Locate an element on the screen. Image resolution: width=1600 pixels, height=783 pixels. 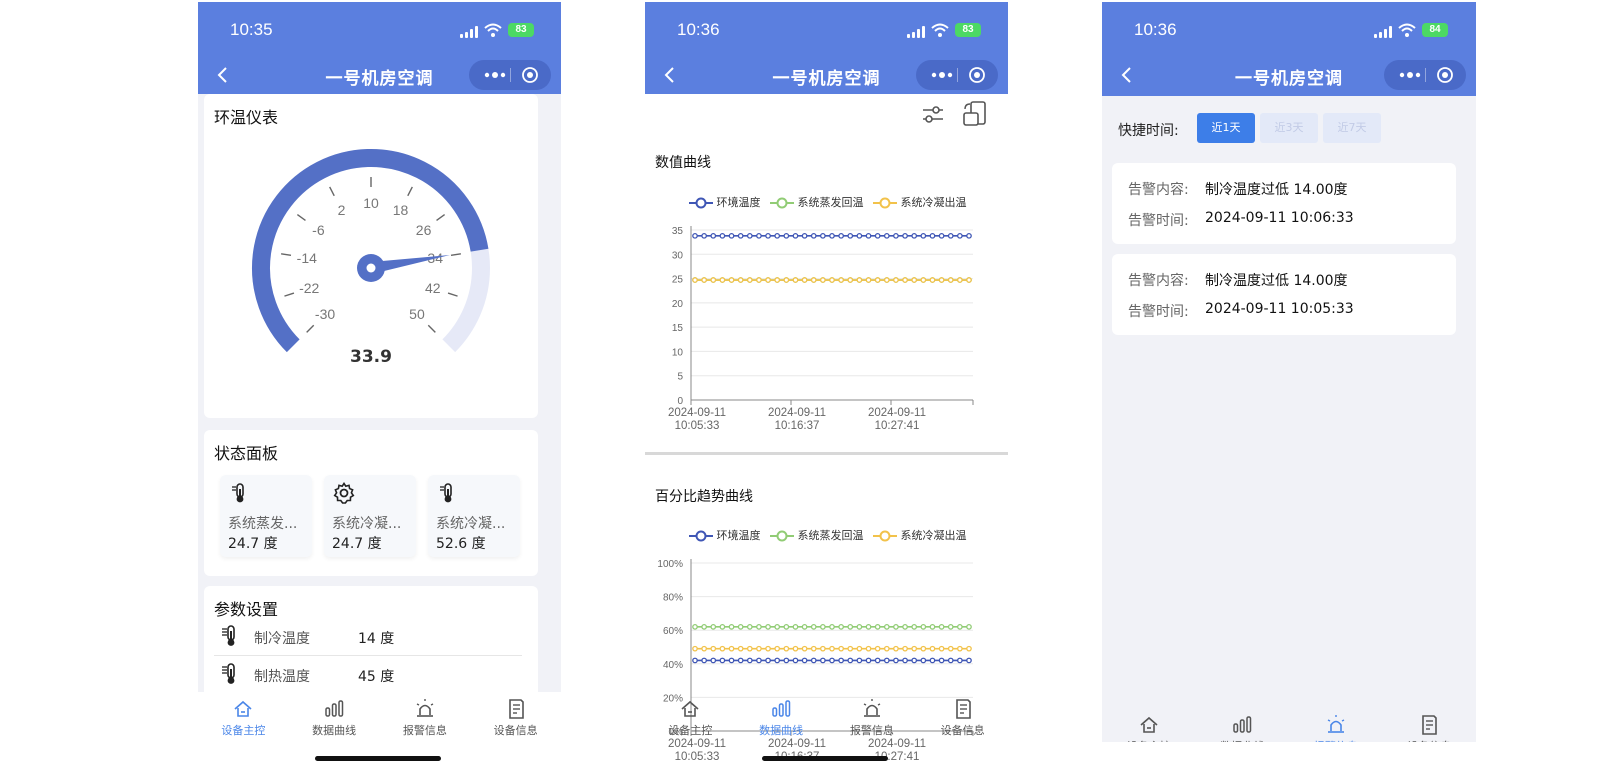
tab-bar: 设备主控 数据曲线 报警信息 设备信息 is located at coordinates (1289, 725).